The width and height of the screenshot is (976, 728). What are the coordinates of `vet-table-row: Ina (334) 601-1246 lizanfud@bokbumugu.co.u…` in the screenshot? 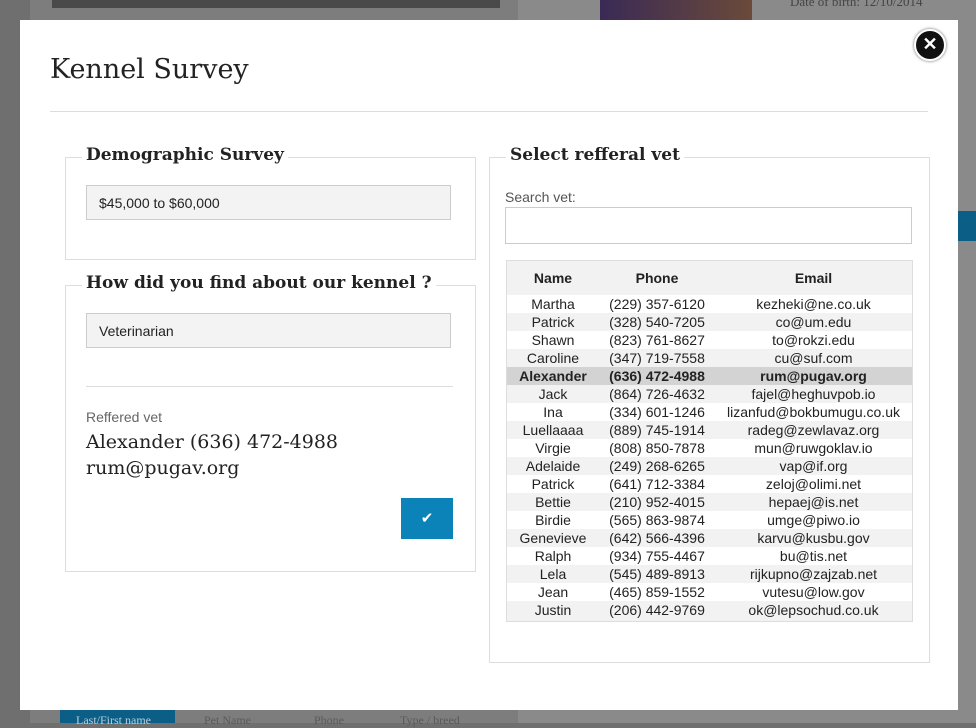 It's located at (709, 412).